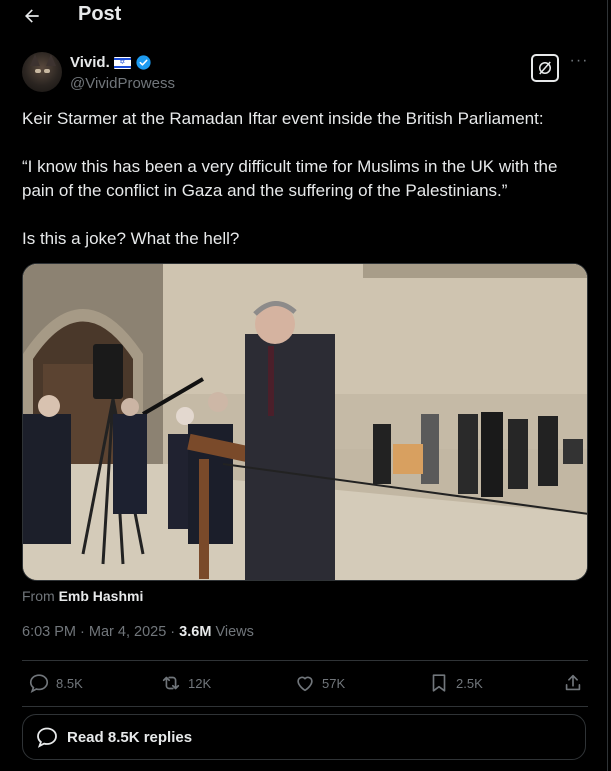  I want to click on page-title: Post, so click(100, 14).